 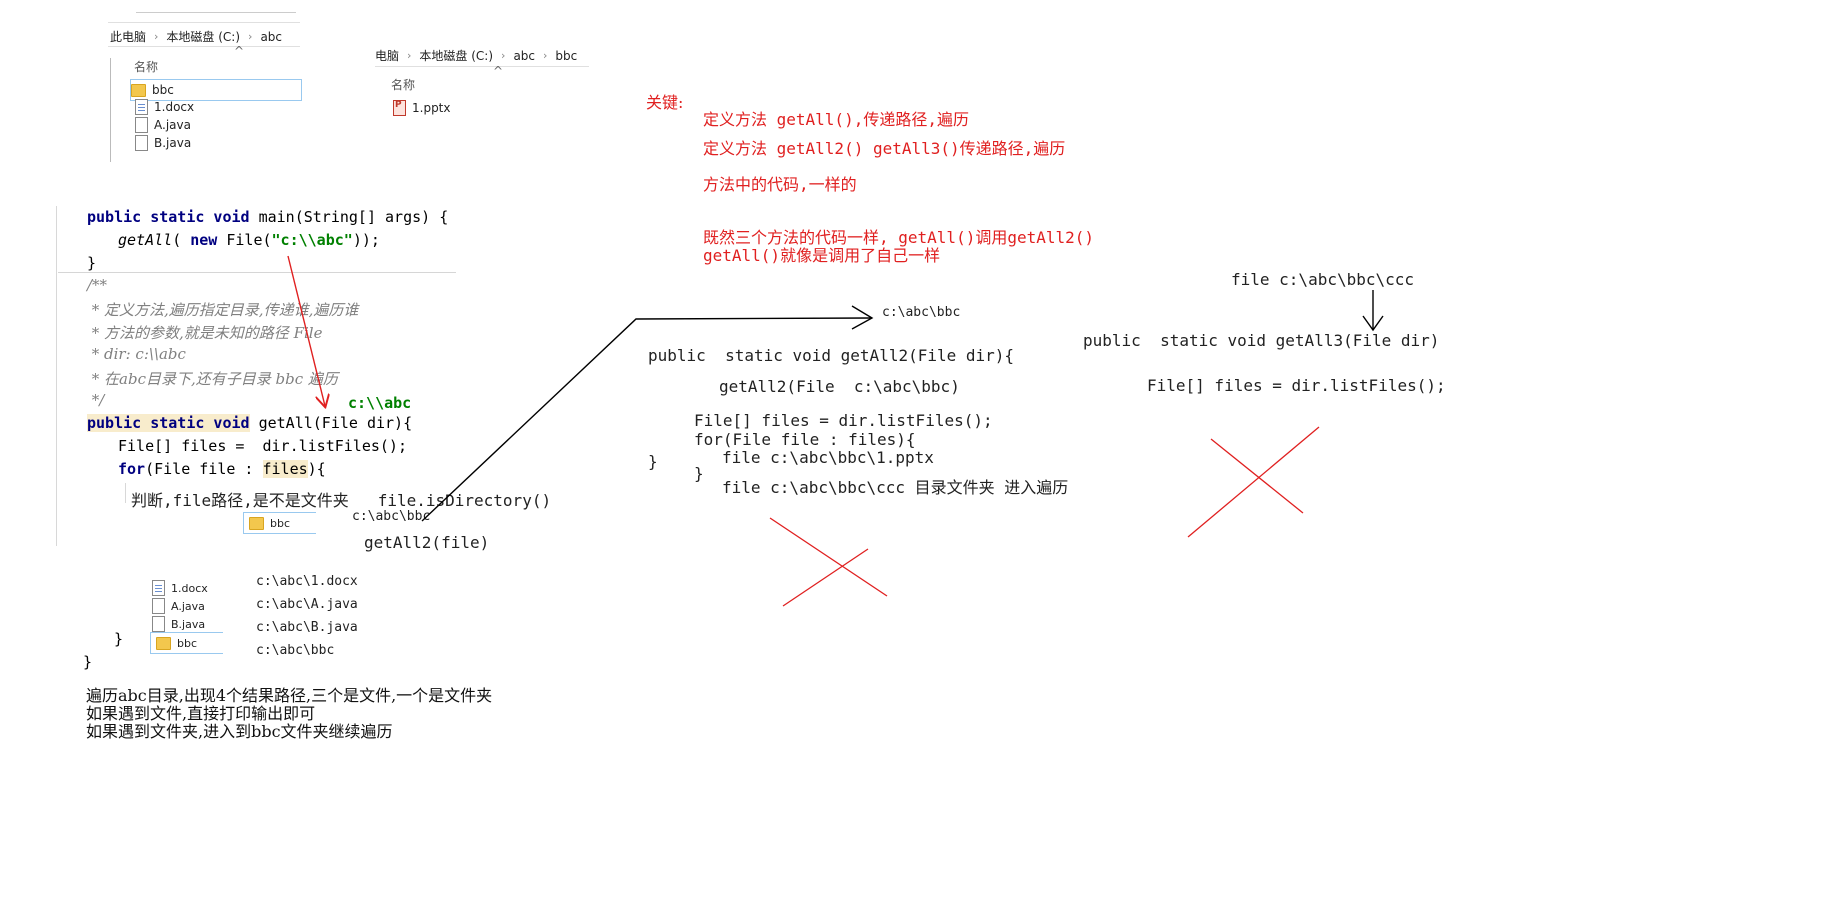 I want to click on breadcrumb-item: 电脑, so click(x=387, y=55).